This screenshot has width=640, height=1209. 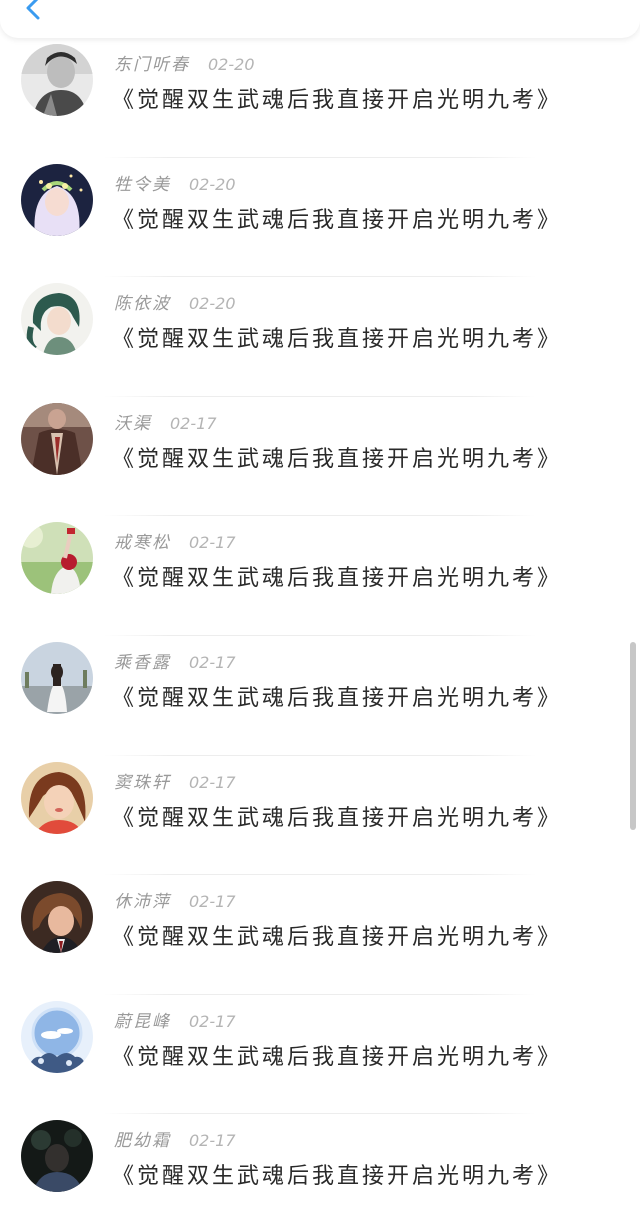 I want to click on username: 蔚昆峰, so click(x=142, y=1022).